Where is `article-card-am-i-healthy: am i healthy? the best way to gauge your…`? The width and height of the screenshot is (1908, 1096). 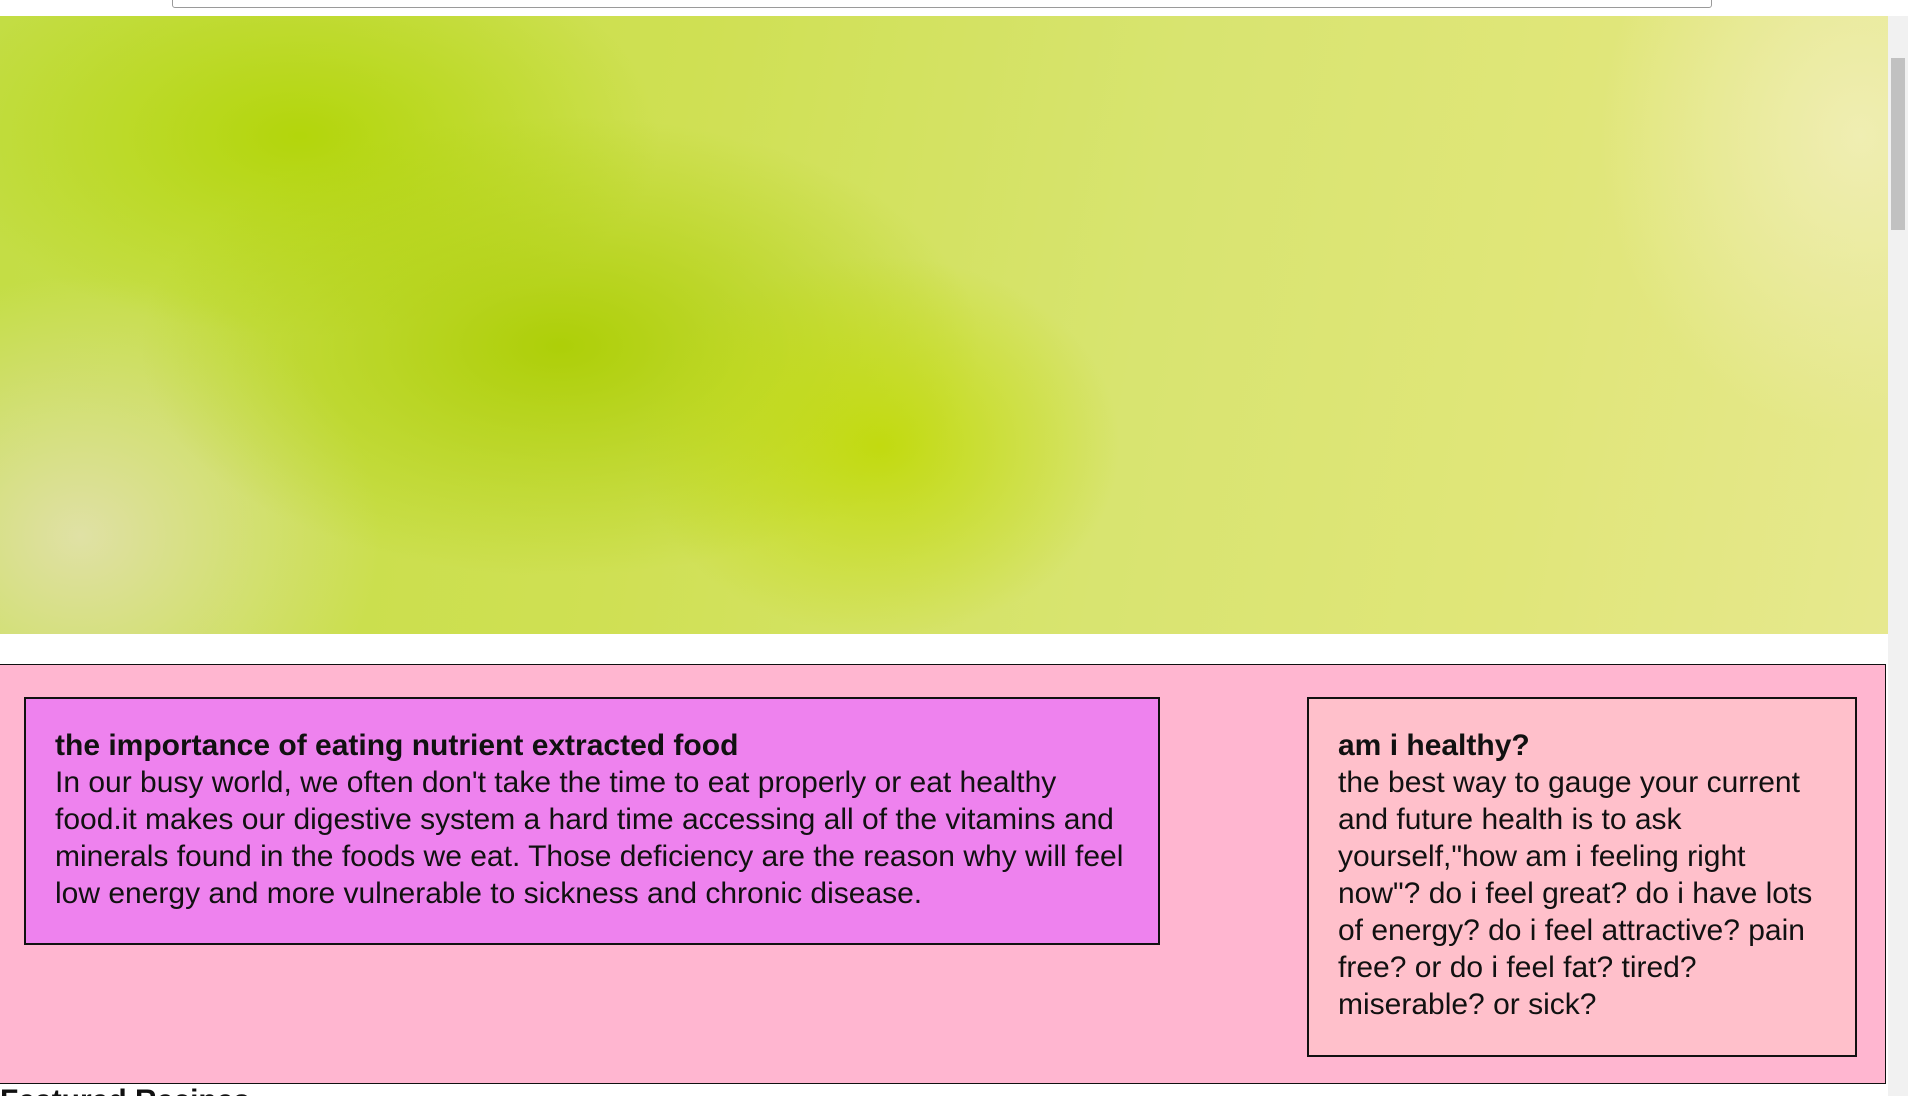
article-card-am-i-healthy: am i healthy? the best way to gauge your… is located at coordinates (1582, 877).